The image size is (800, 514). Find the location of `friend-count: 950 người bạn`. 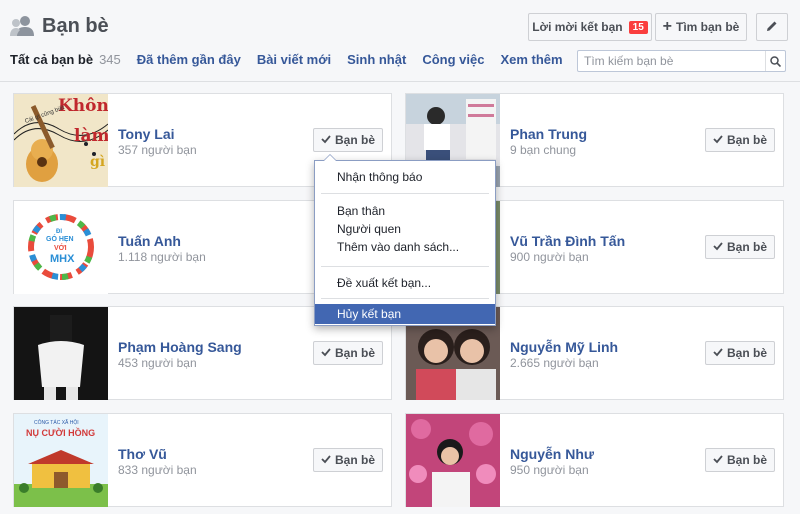

friend-count: 950 người bạn is located at coordinates (549, 470).